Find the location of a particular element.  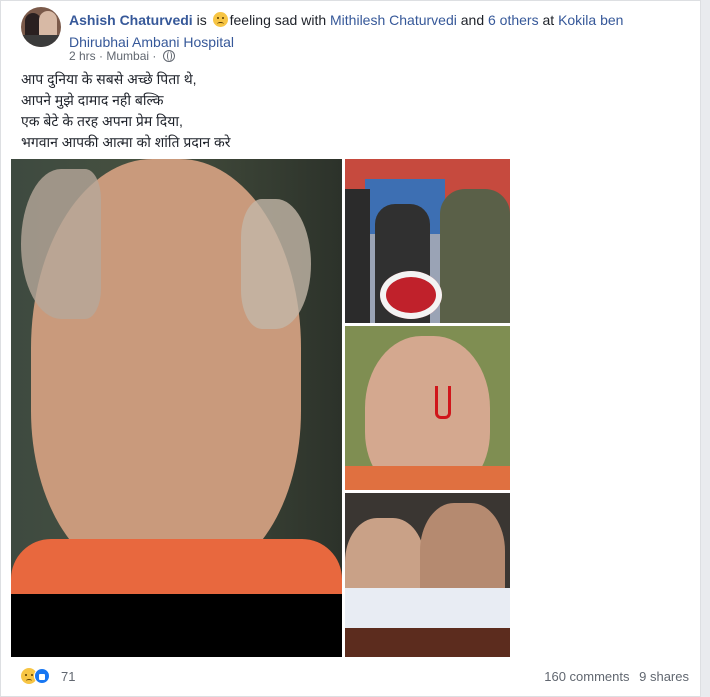

is-text: is is located at coordinates (201, 20).